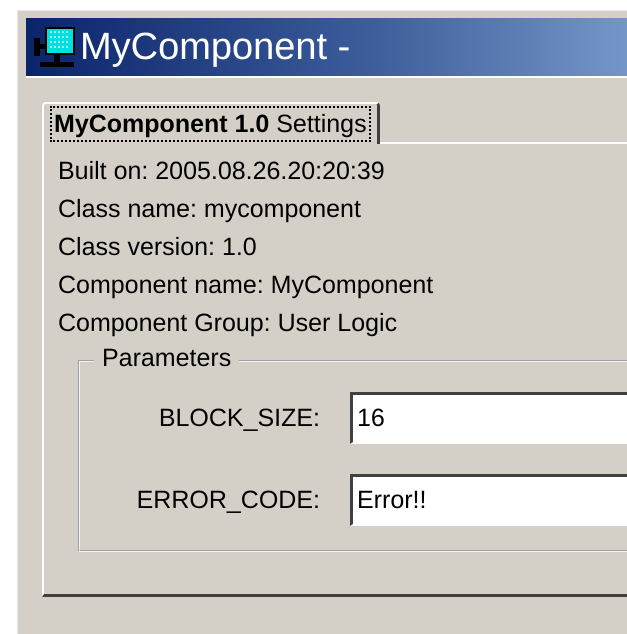 This screenshot has width=627, height=634. Describe the element at coordinates (210, 209) in the screenshot. I see `info-text: Class name: mycomponent` at that location.